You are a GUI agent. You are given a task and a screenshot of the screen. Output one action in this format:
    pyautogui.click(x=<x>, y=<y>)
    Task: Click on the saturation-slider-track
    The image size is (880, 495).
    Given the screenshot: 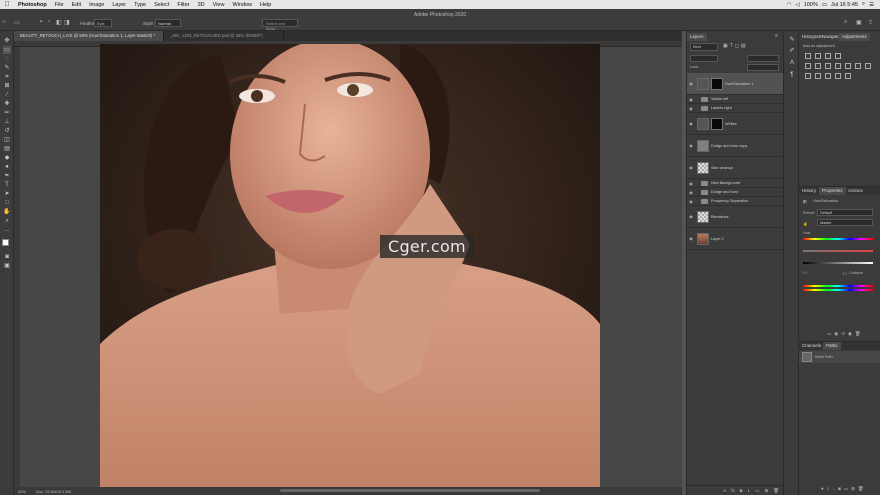 What is the action you would take?
    pyautogui.click(x=838, y=251)
    